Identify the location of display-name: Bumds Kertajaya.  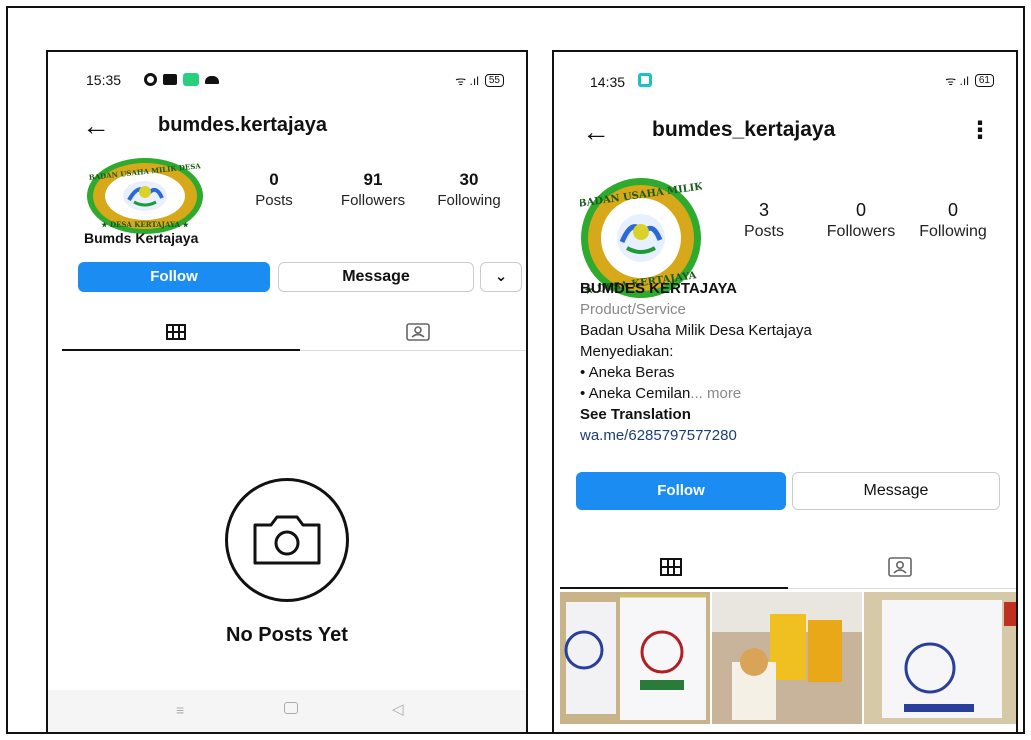
(141, 238).